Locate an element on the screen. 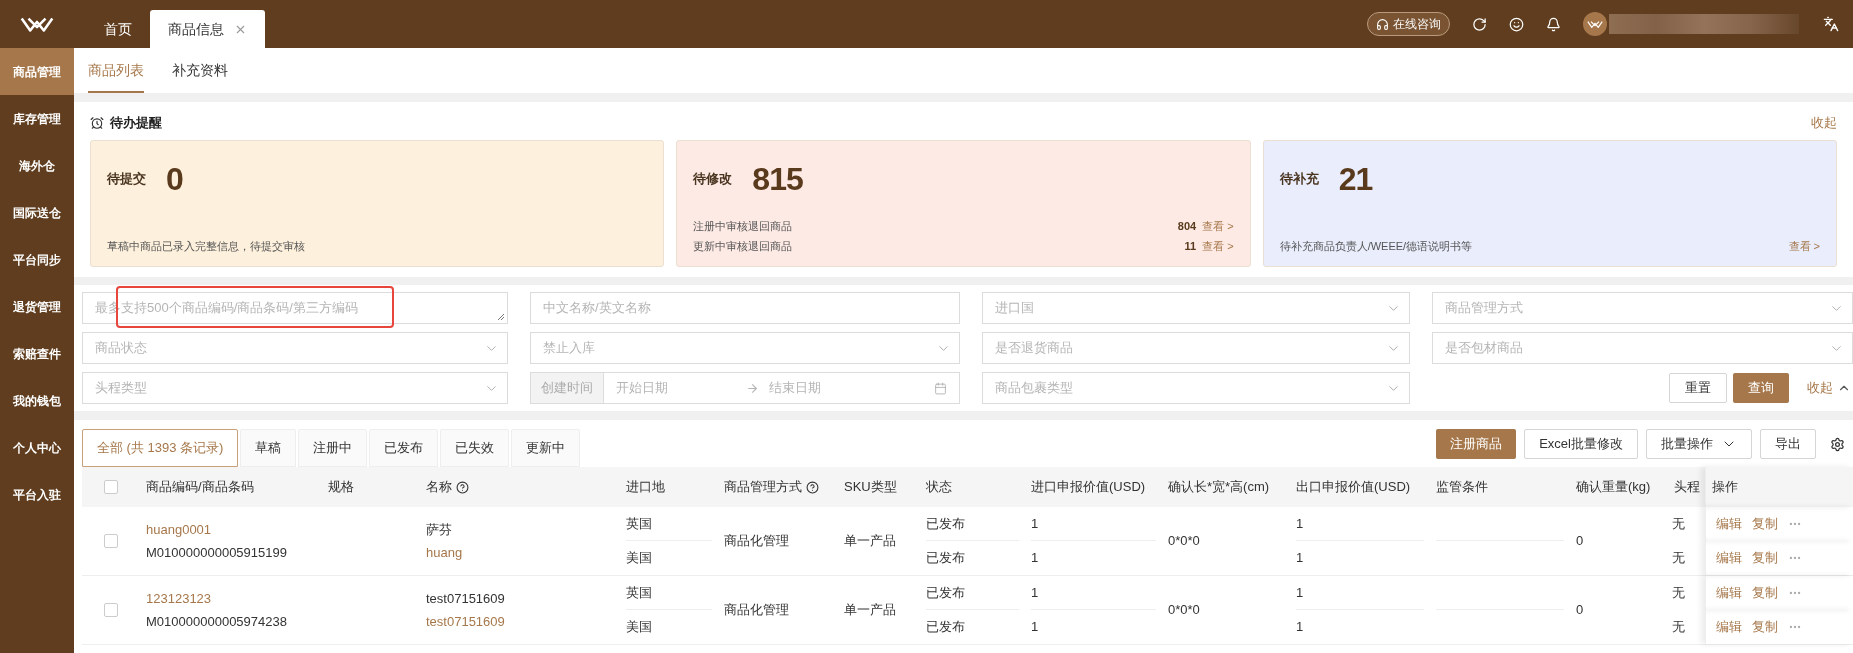 This screenshot has width=1853, height=653. sidebar-item: 个人中心 is located at coordinates (37, 447).